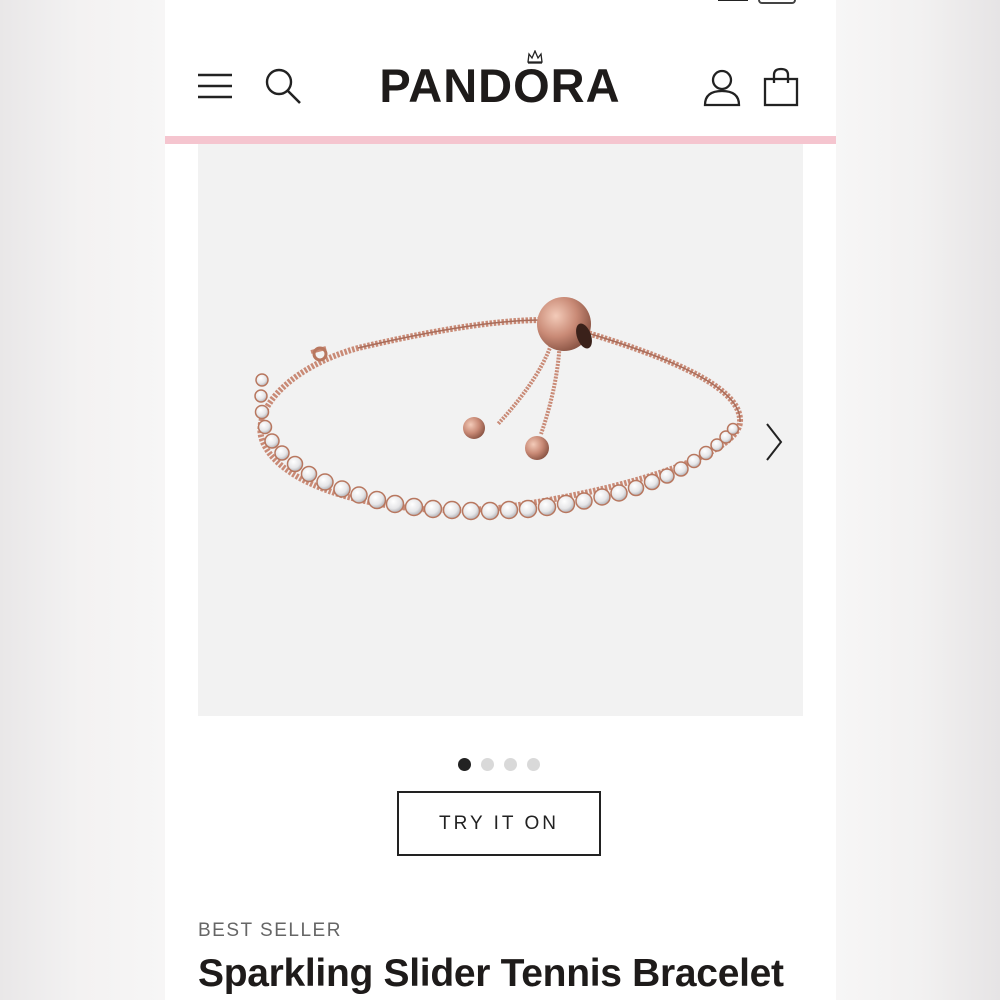 The height and width of the screenshot is (1000, 1000). Describe the element at coordinates (270, 930) in the screenshot. I see `best-seller-badge: BEST SELLER` at that location.